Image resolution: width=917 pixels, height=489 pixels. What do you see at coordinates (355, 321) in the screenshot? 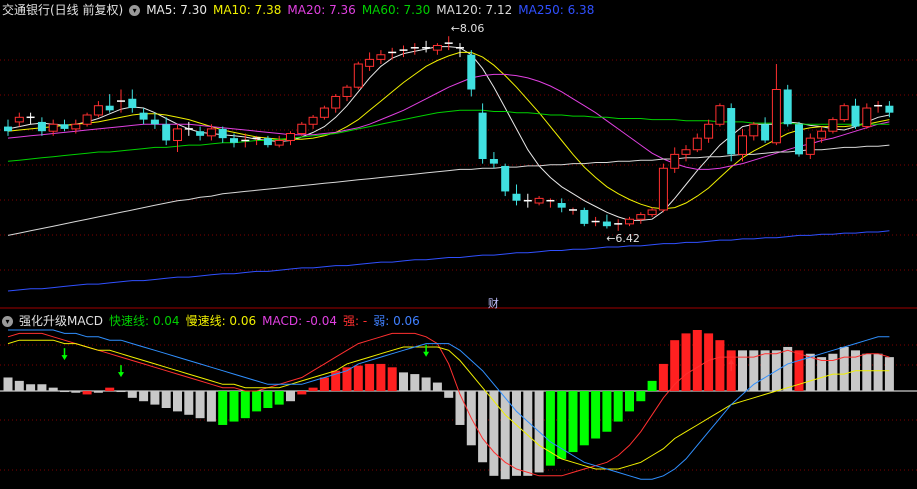
I see `macd-3: 强: -` at bounding box center [355, 321].